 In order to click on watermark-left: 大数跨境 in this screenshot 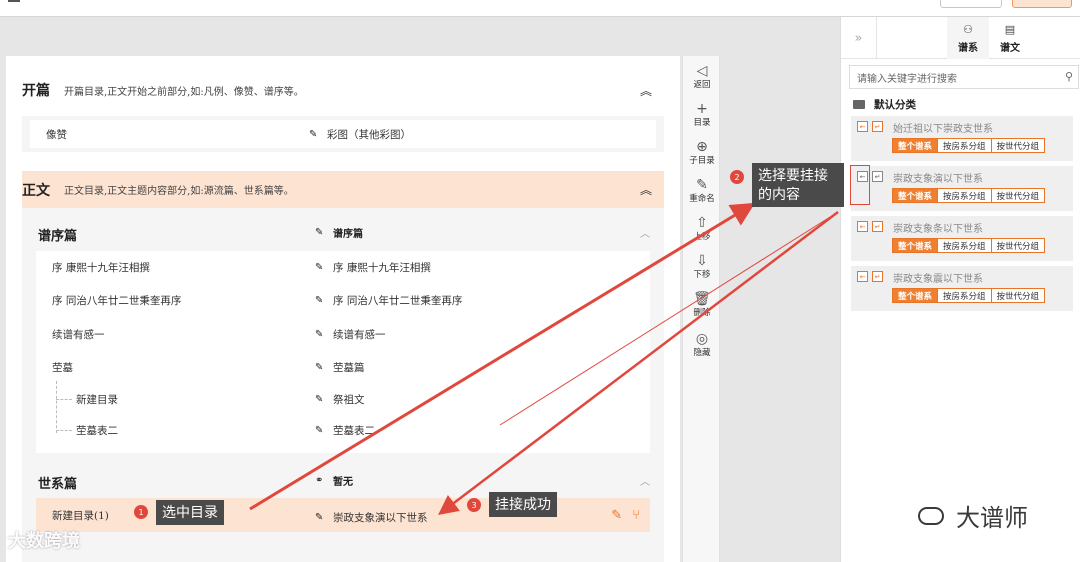, I will do `click(44, 540)`.